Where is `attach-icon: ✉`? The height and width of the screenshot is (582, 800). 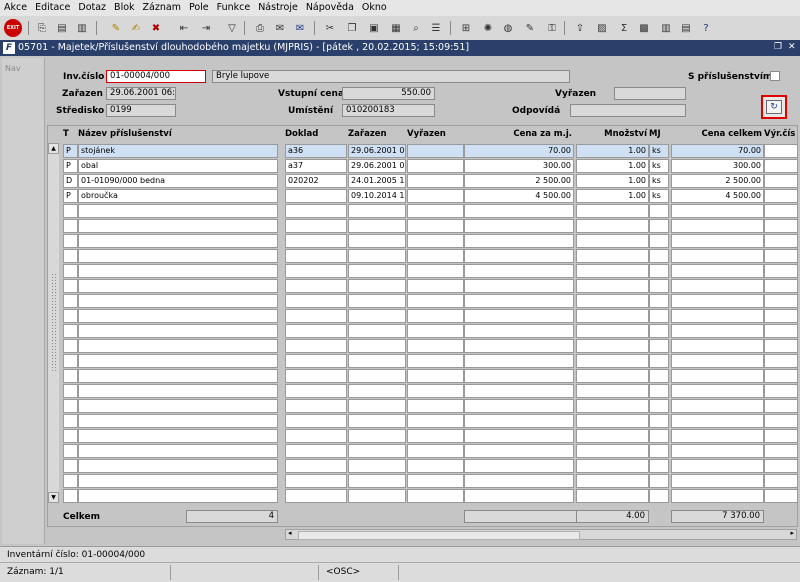
attach-icon: ✉ is located at coordinates (280, 28).